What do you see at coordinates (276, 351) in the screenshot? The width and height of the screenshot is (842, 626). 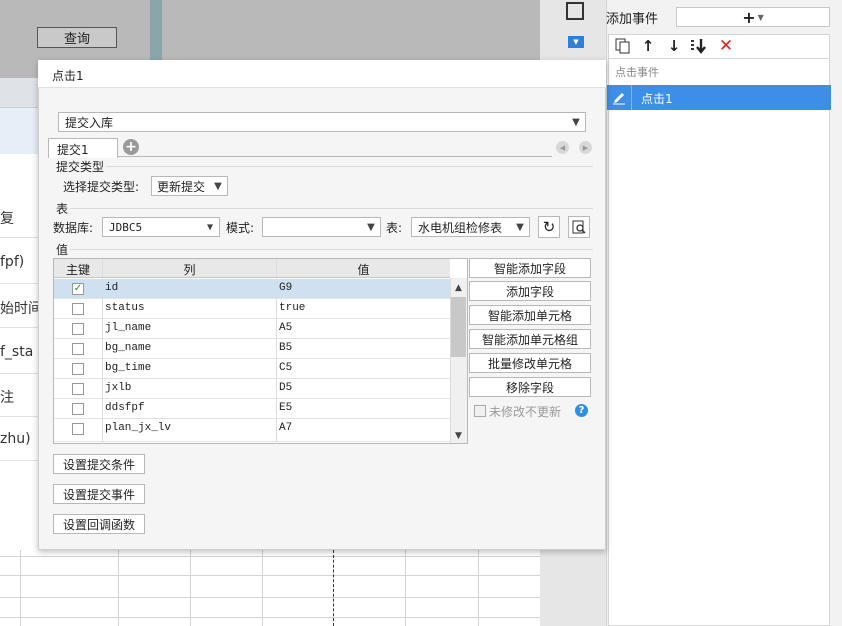 I see `column-divider` at bounding box center [276, 351].